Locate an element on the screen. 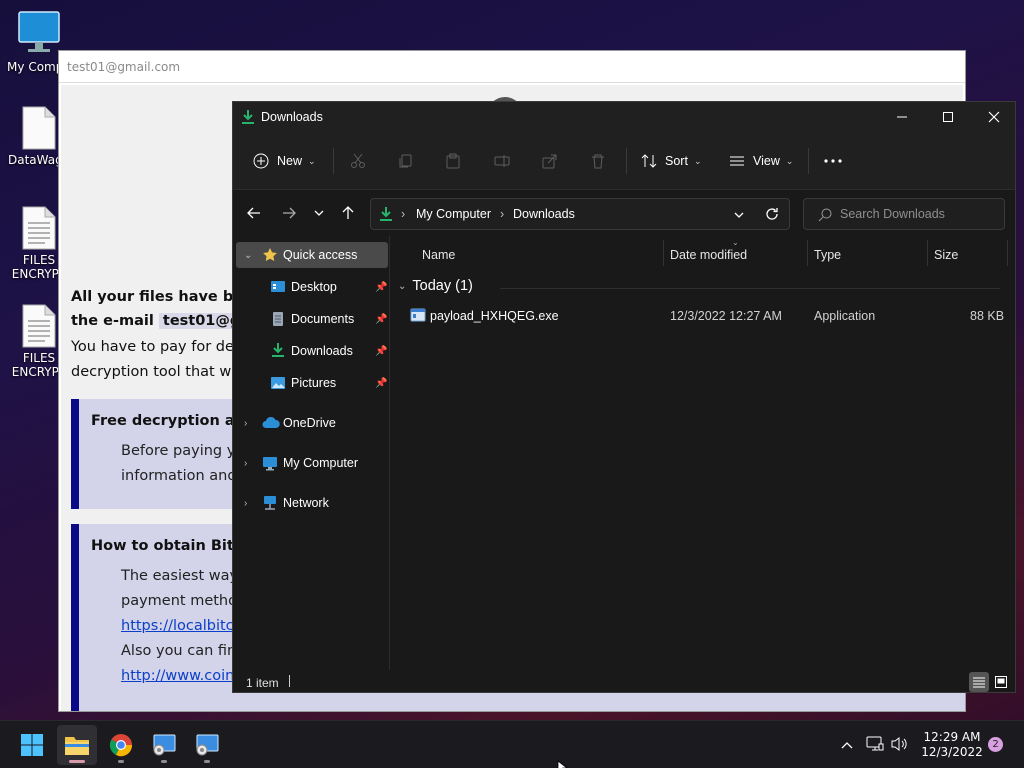 The width and height of the screenshot is (1024, 768). rename-button is located at coordinates (502, 161).